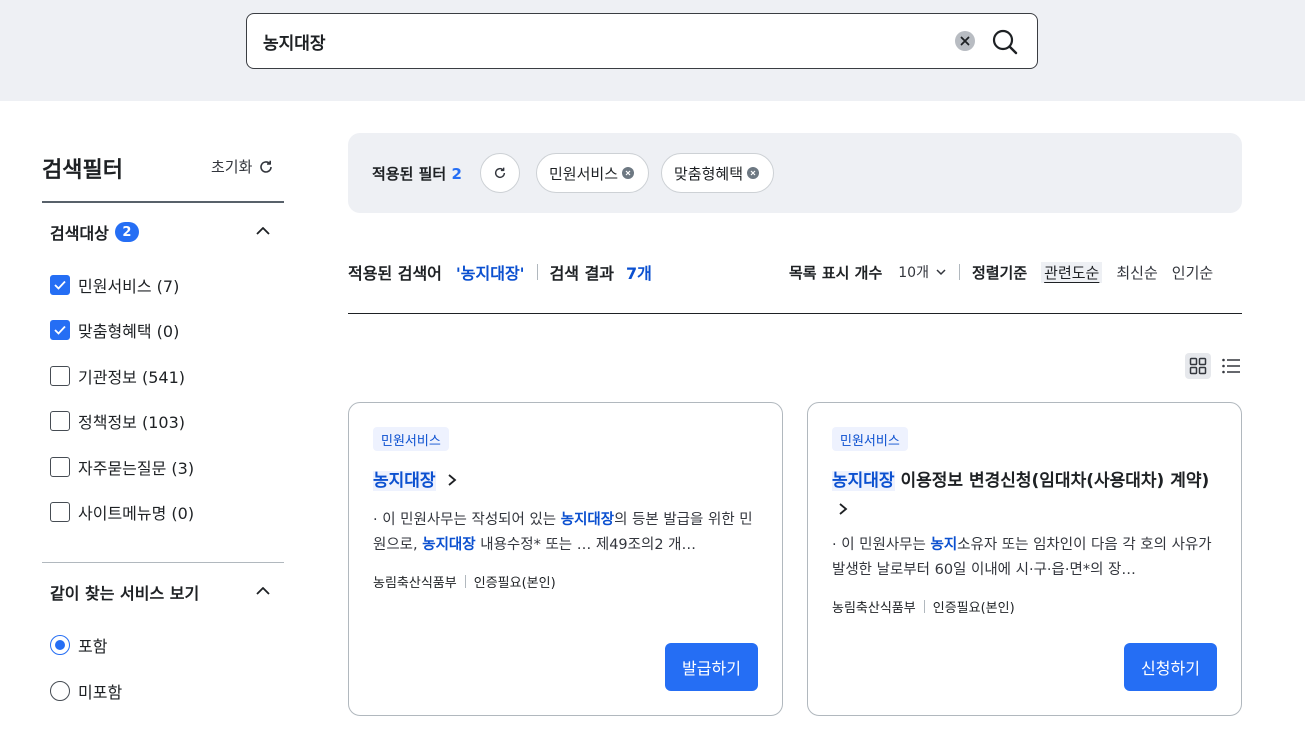  I want to click on section-divider, so click(163, 562).